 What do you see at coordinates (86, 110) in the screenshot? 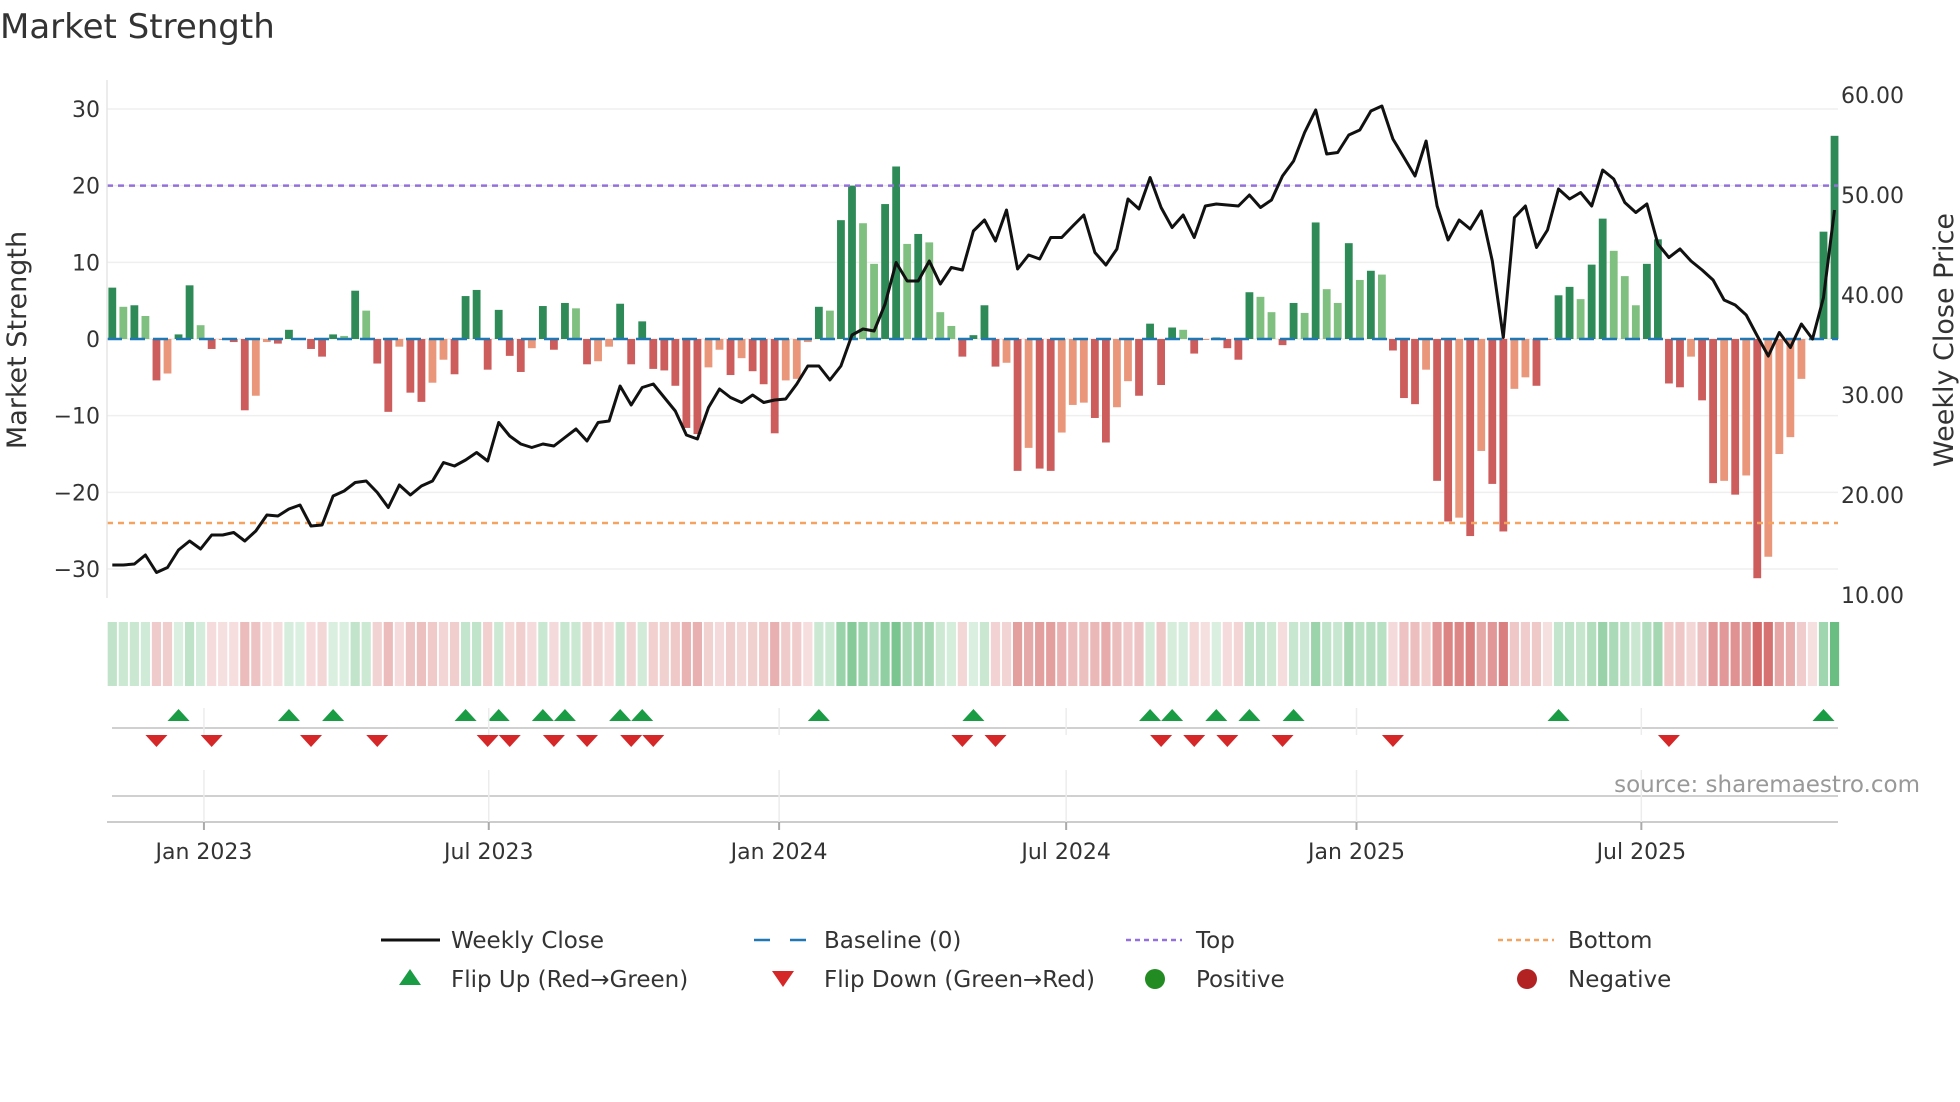
I see `y-tick-label: 30` at bounding box center [86, 110].